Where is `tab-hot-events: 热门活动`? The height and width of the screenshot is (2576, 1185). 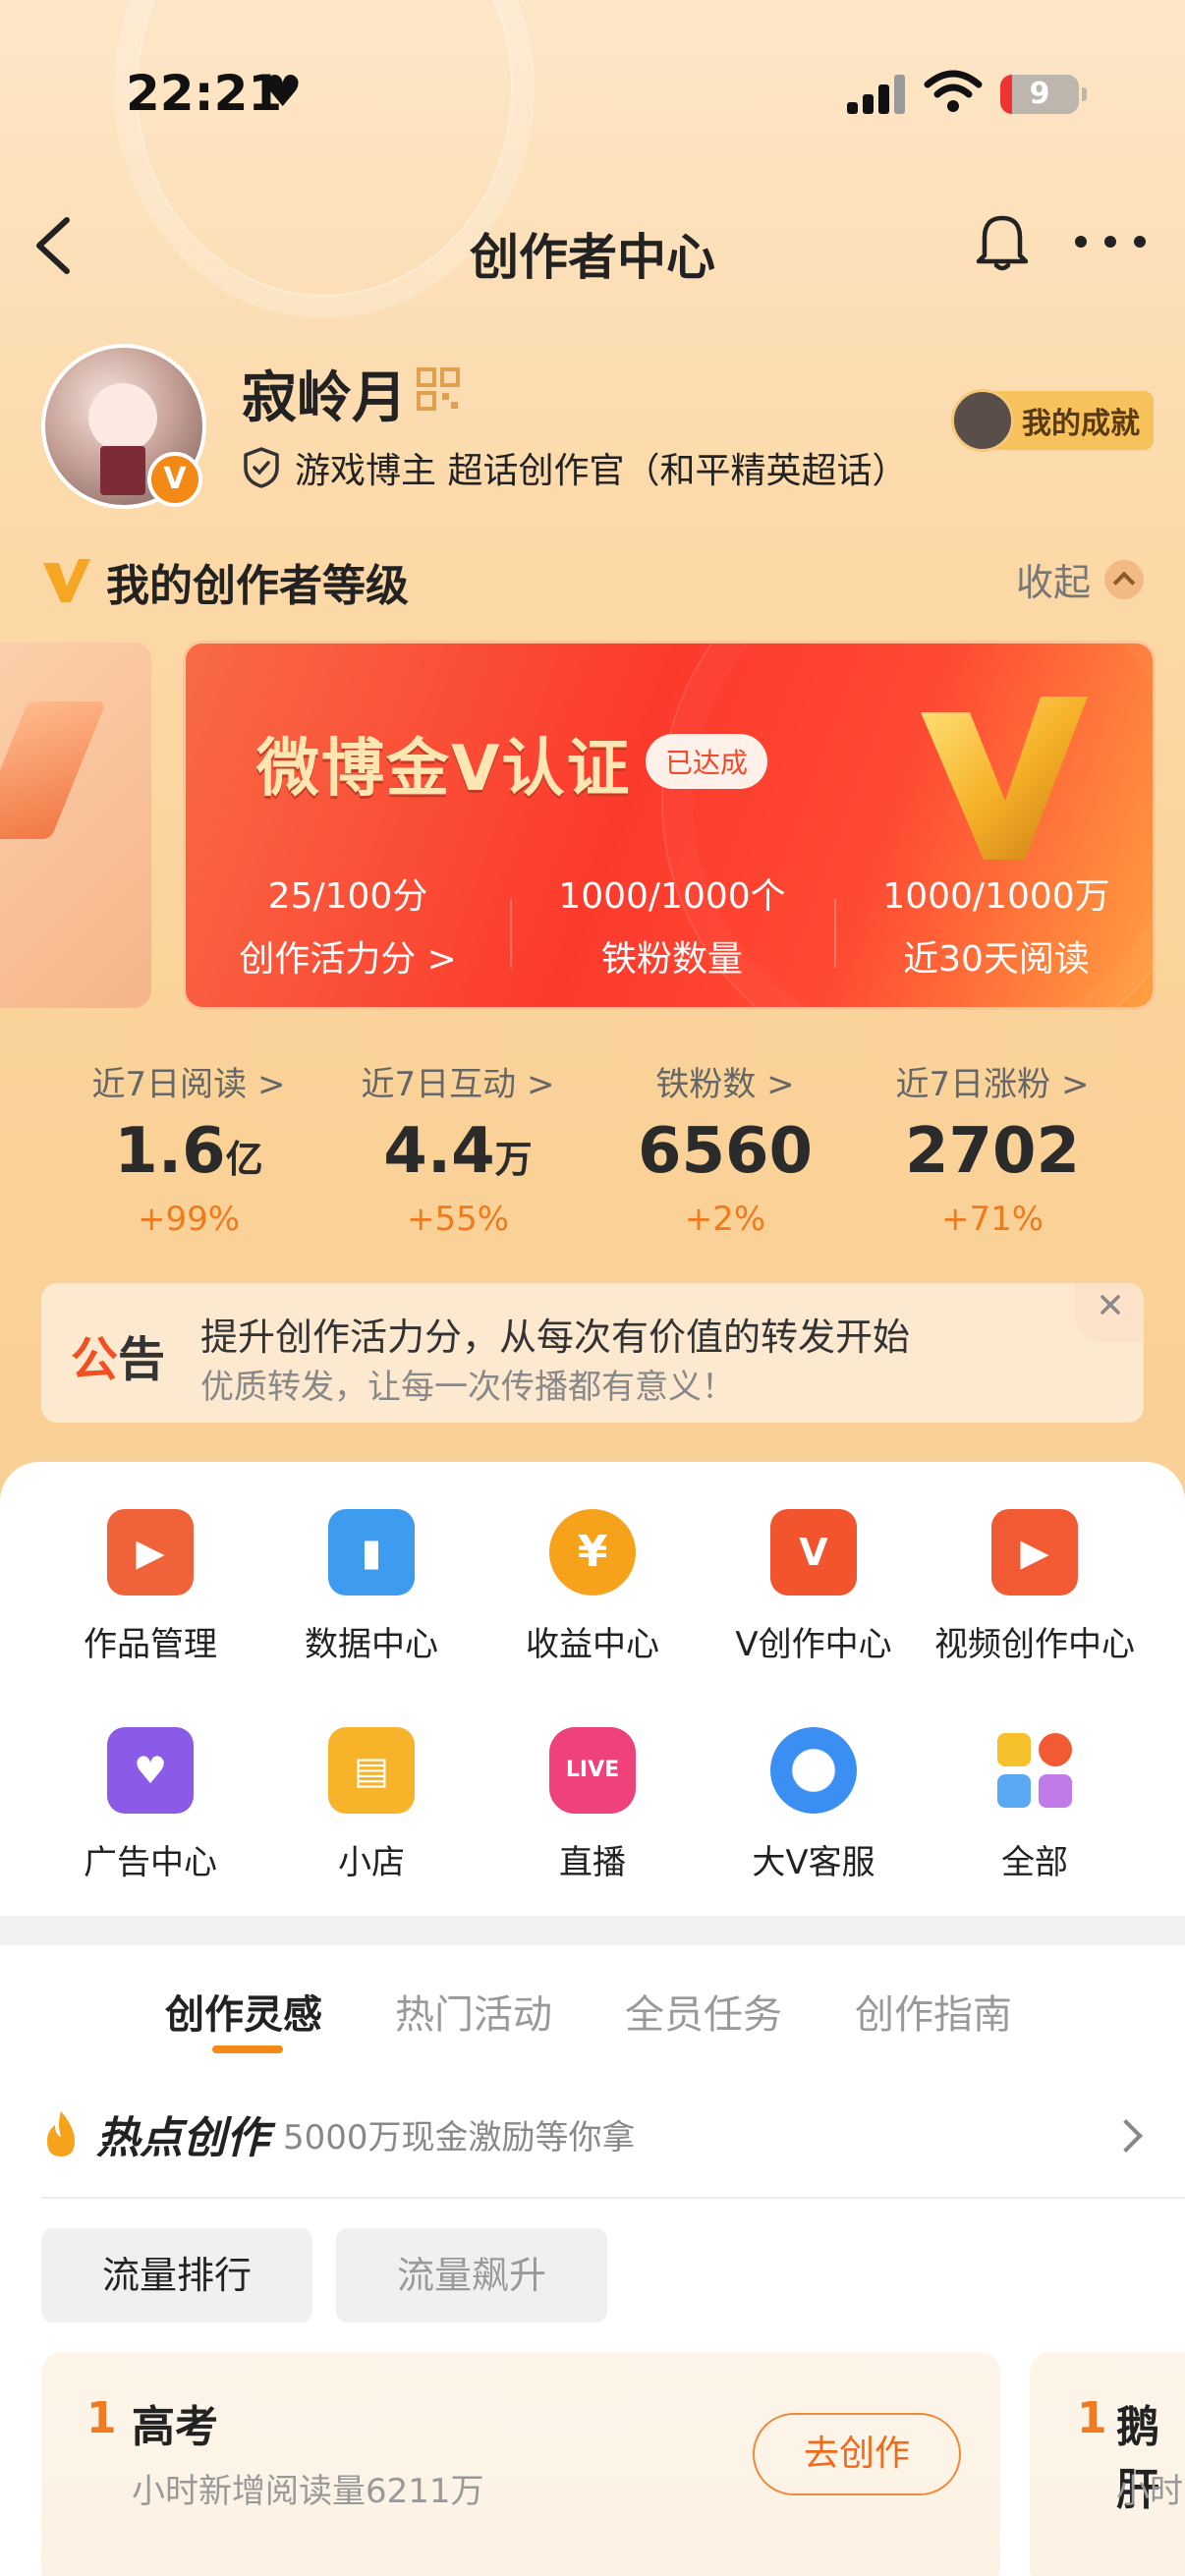
tab-hot-events: 热门活动 is located at coordinates (474, 2011).